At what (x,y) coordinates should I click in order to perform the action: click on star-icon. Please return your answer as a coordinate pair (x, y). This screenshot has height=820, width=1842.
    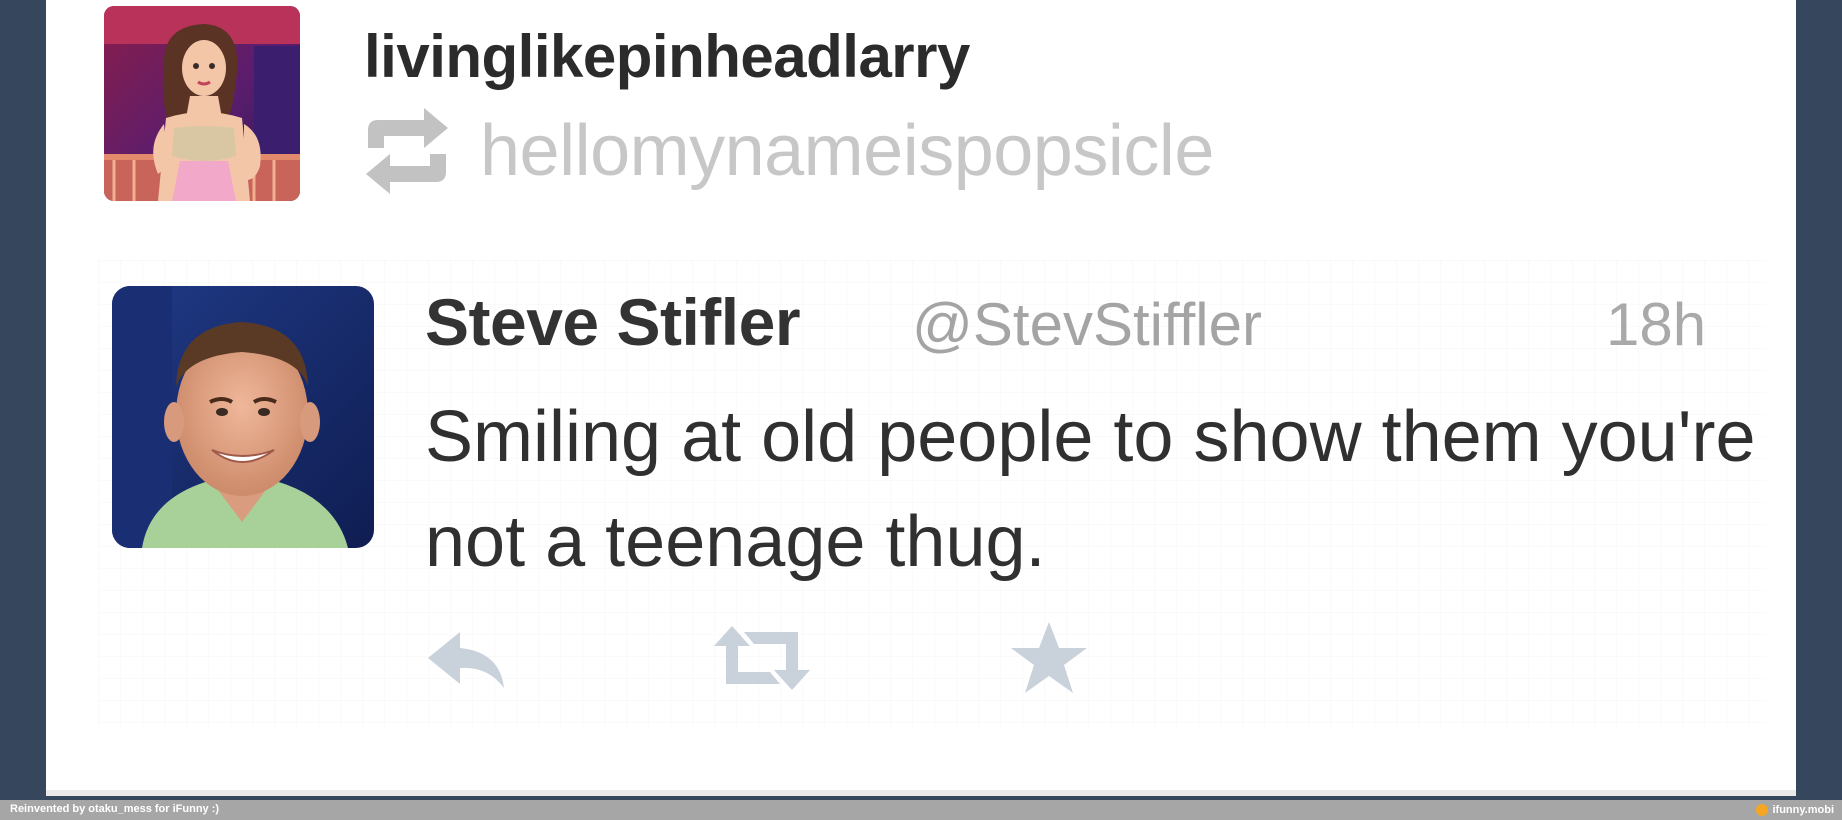
    Looking at the image, I should click on (1049, 657).